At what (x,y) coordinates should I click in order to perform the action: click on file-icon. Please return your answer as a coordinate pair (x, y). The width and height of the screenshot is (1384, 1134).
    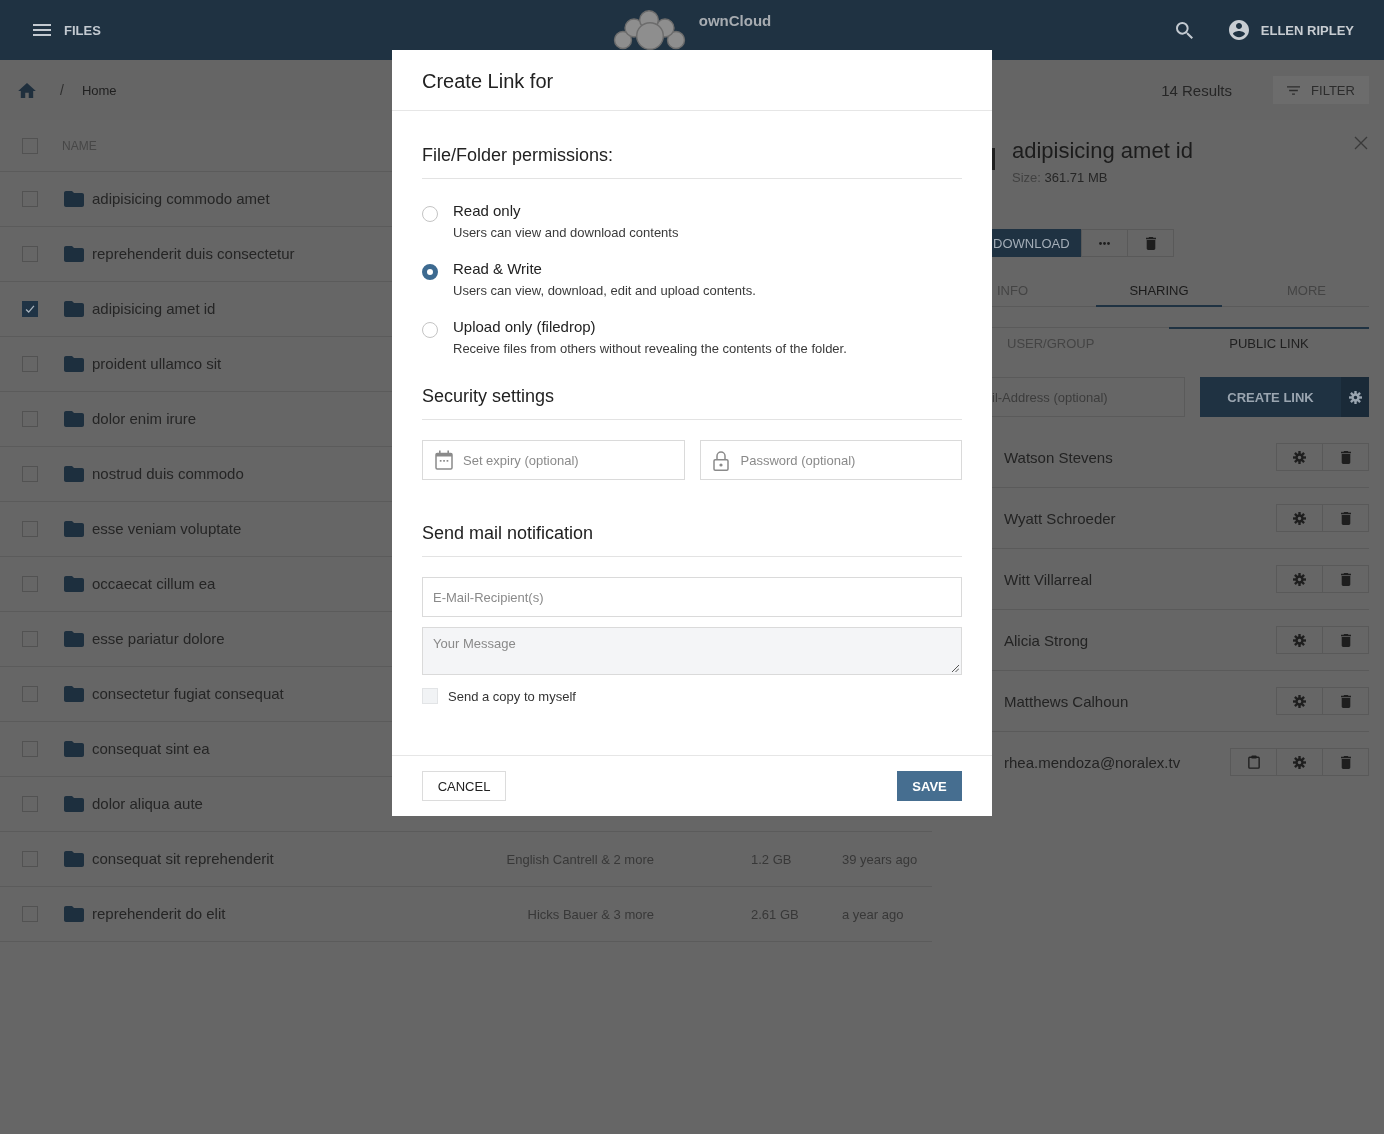
    Looking at the image, I should click on (993, 159).